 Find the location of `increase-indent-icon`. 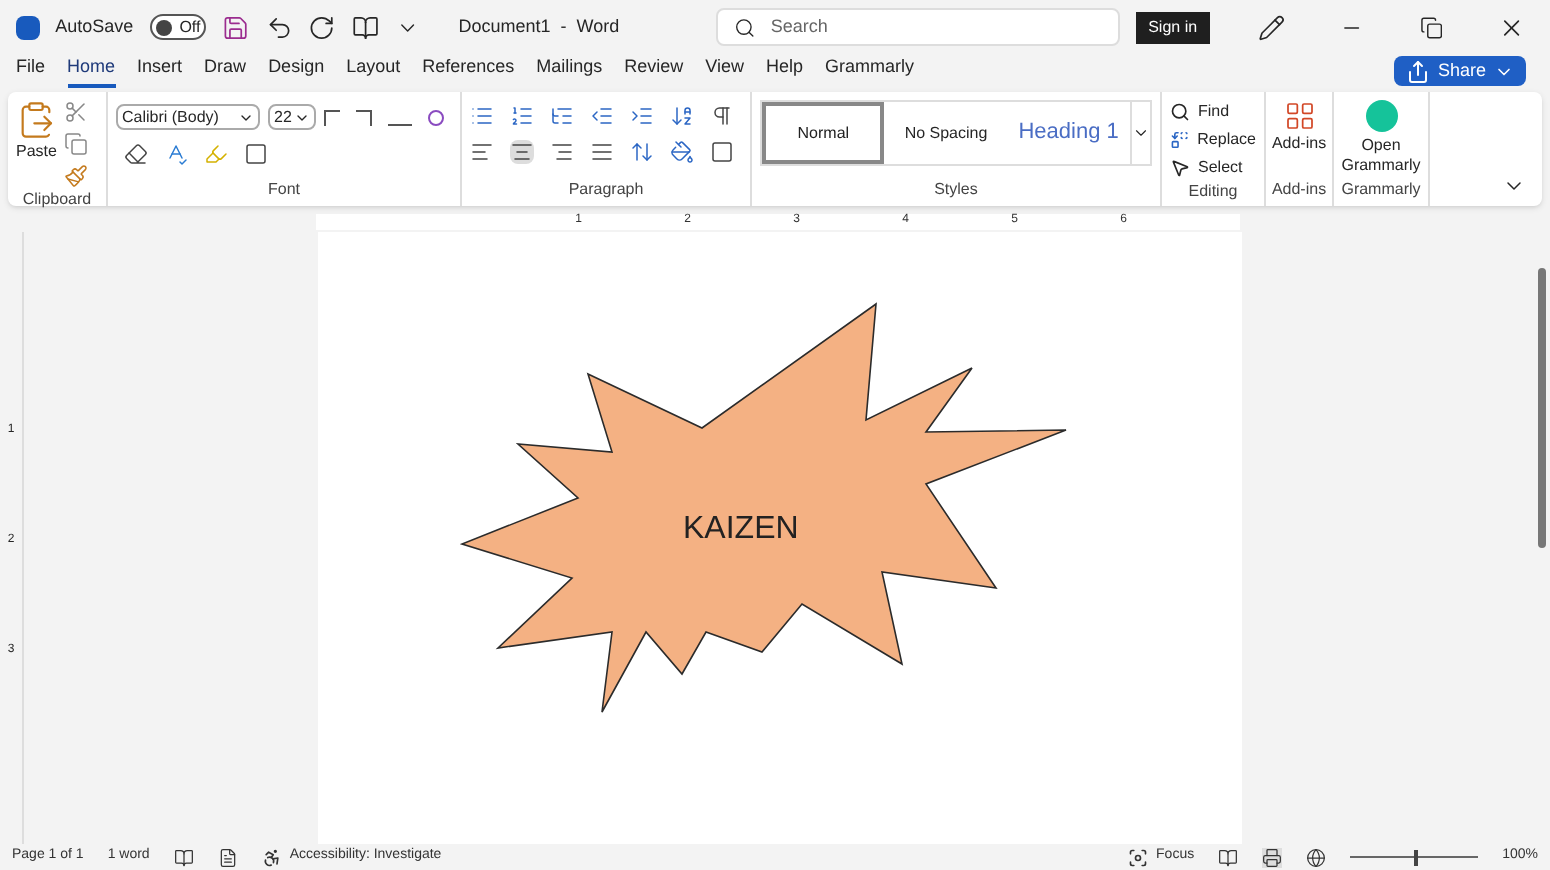

increase-indent-icon is located at coordinates (642, 116).